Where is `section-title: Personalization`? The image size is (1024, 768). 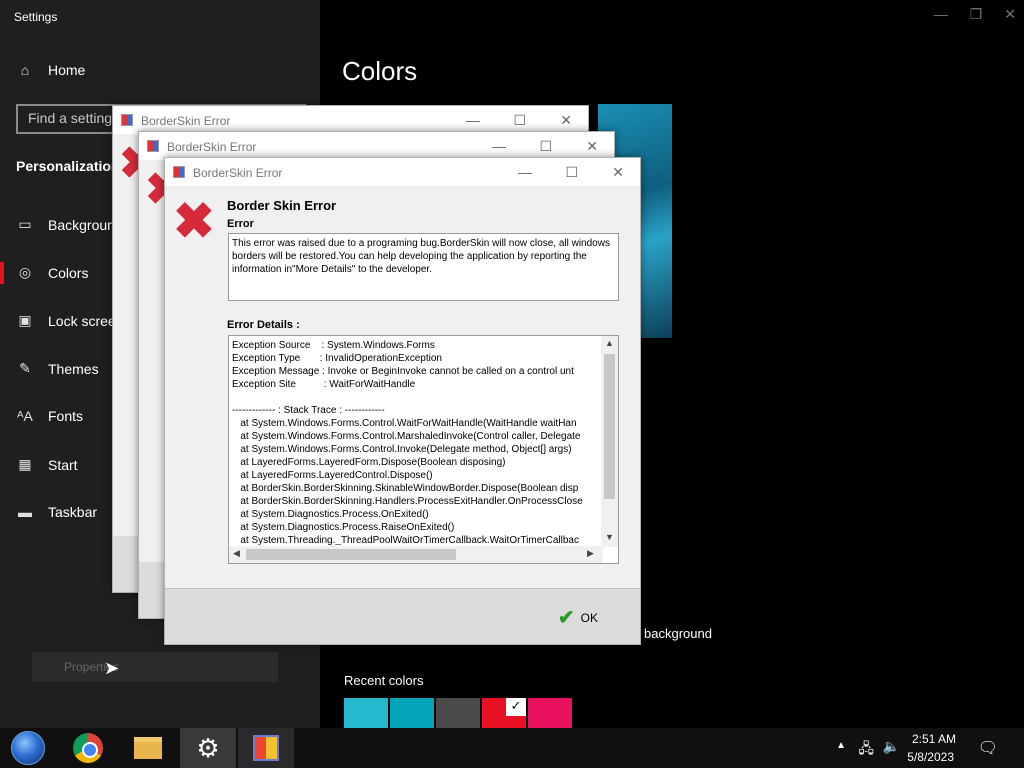
section-title: Personalization is located at coordinates (68, 166).